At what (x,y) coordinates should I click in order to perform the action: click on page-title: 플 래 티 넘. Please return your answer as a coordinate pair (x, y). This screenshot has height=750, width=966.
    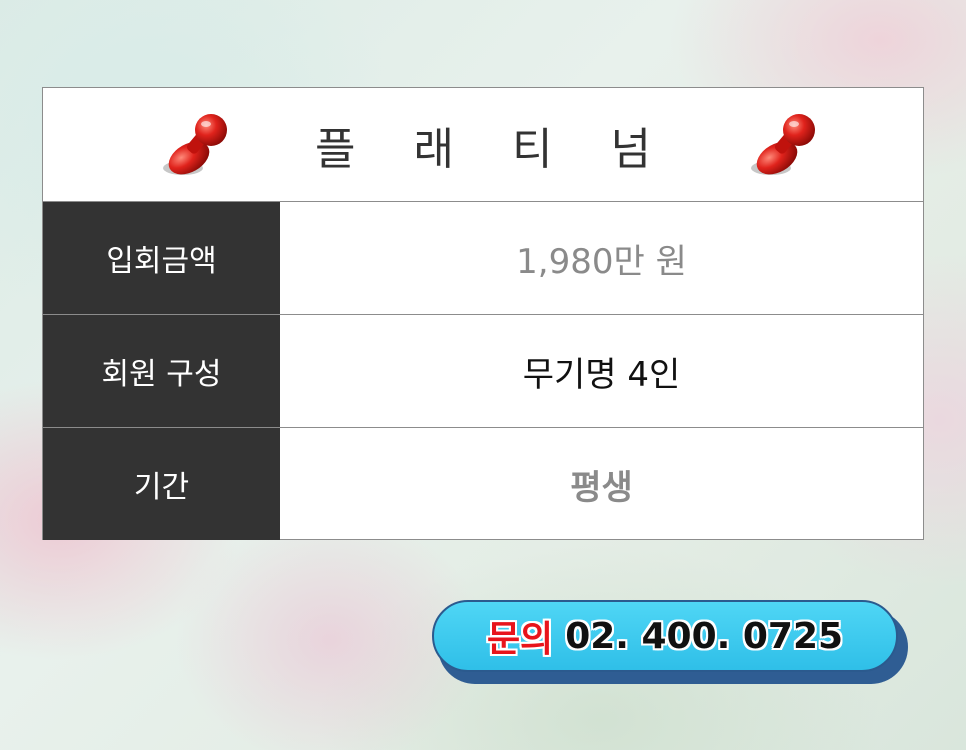
    Looking at the image, I should click on (494, 149).